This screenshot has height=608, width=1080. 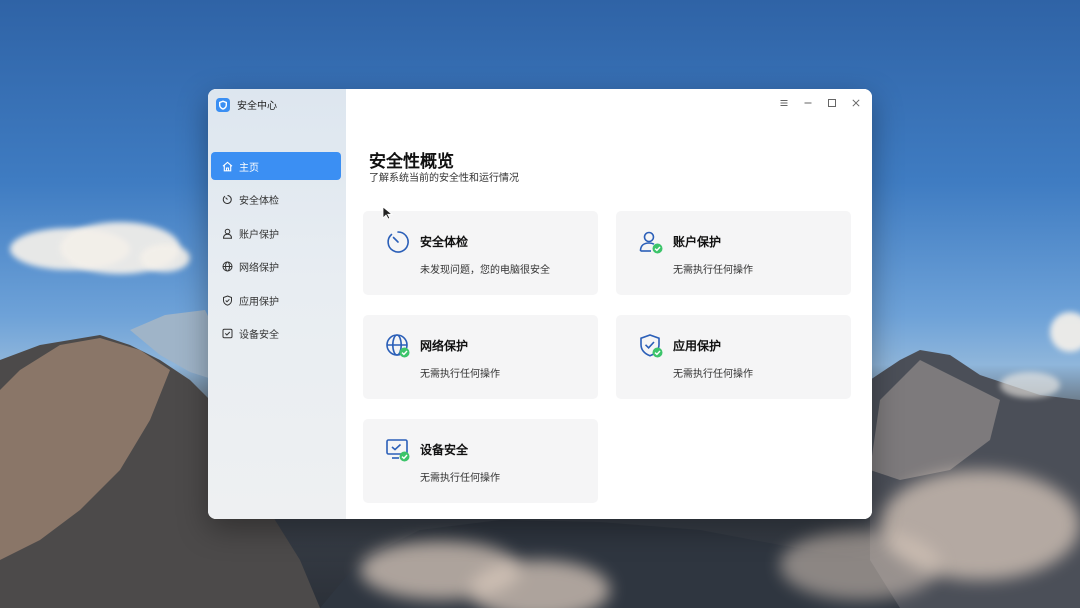 I want to click on minimize-icon, so click(x=808, y=103).